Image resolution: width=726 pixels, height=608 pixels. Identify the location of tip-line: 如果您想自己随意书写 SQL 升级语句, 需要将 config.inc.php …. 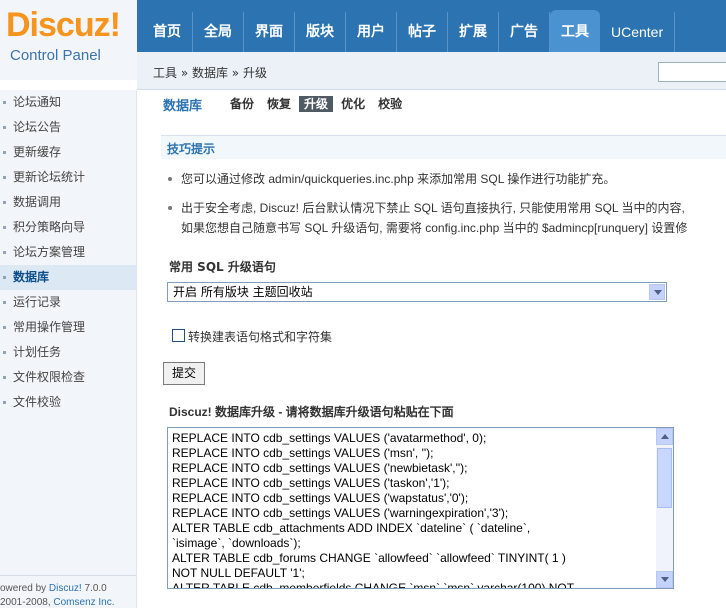
(434, 228).